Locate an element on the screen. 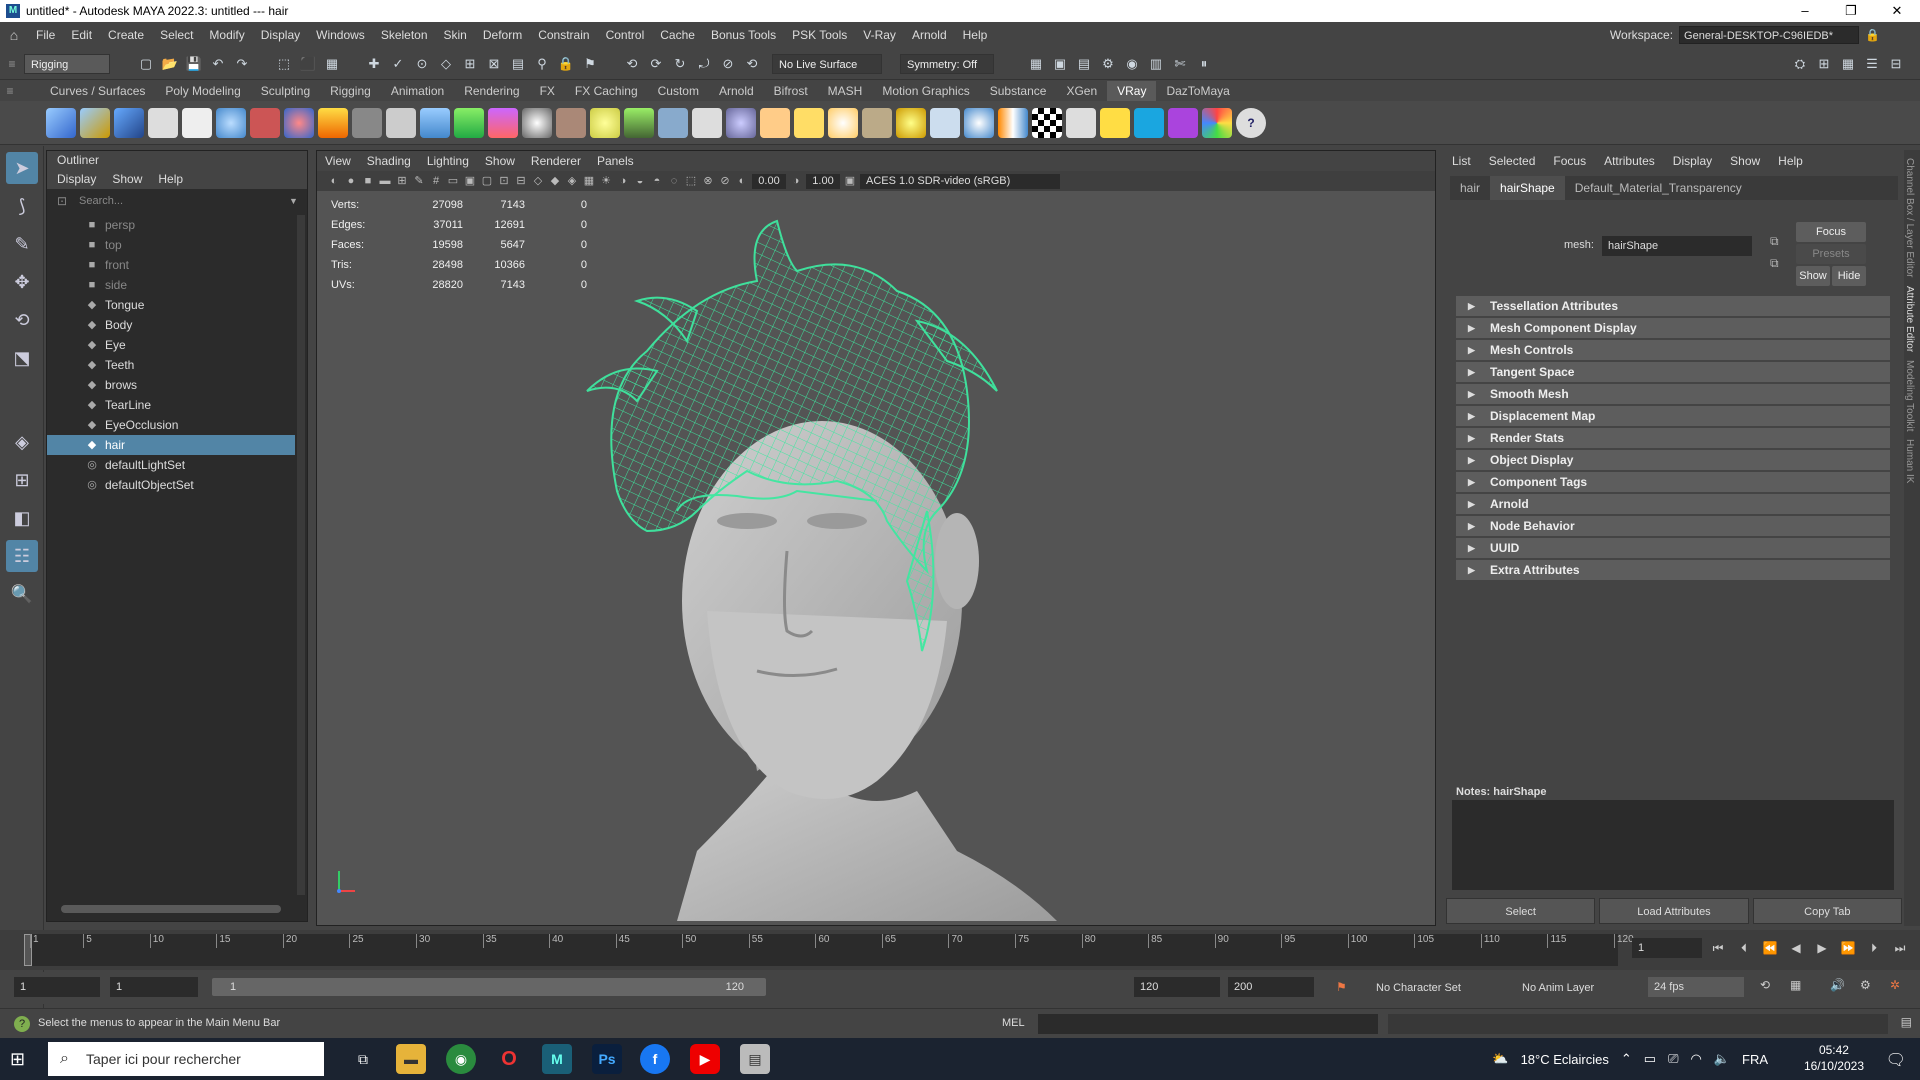  film-gate-icon: ▭ is located at coordinates (453, 181).